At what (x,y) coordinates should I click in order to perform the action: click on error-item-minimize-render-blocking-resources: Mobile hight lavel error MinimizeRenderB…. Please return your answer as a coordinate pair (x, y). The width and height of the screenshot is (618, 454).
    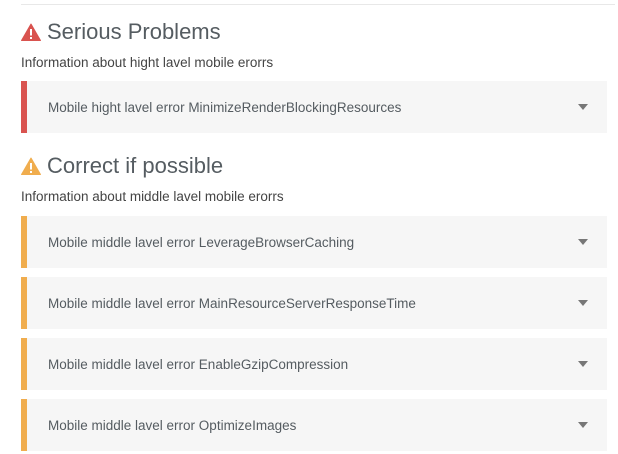
    Looking at the image, I should click on (314, 107).